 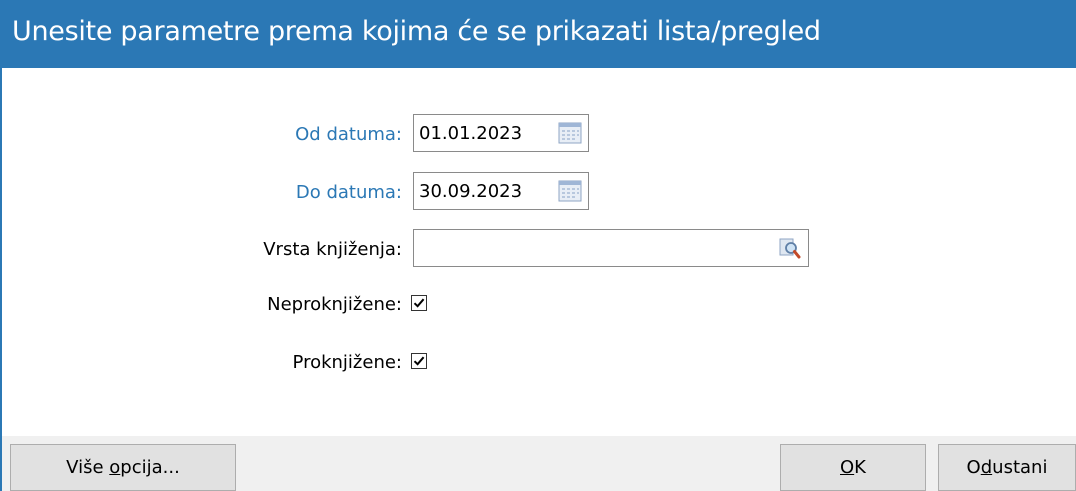 What do you see at coordinates (1007, 467) in the screenshot?
I see `odustani-button: Odustani` at bounding box center [1007, 467].